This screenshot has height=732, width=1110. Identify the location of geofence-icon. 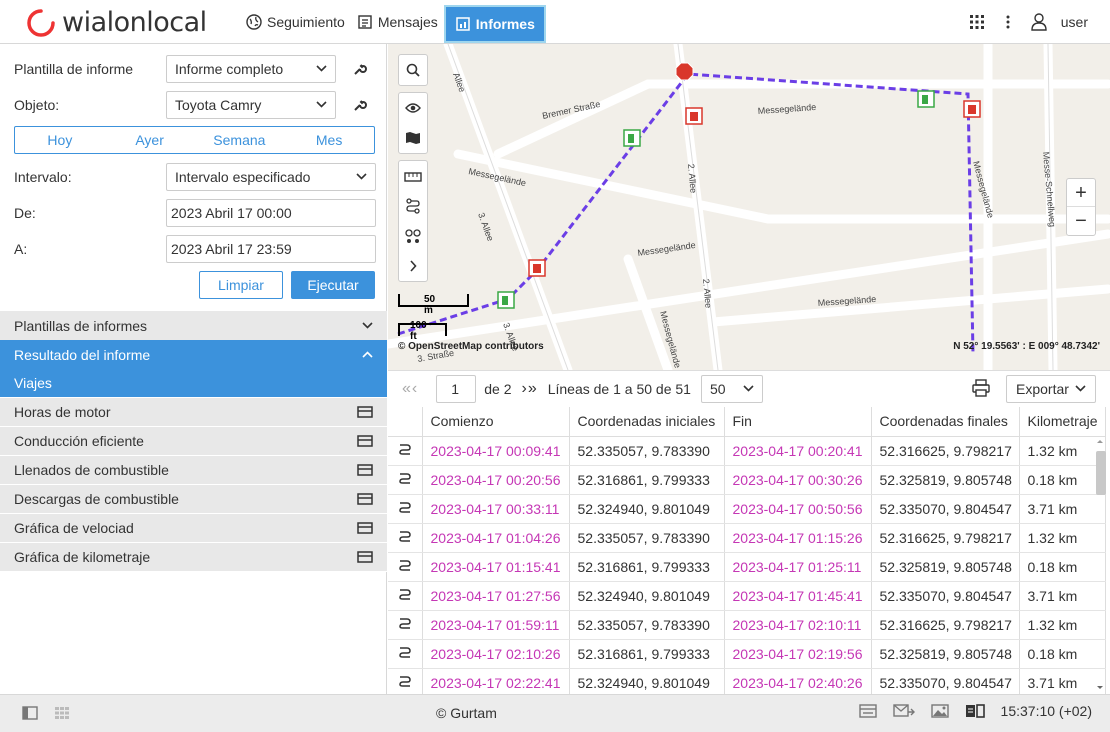
(413, 236).